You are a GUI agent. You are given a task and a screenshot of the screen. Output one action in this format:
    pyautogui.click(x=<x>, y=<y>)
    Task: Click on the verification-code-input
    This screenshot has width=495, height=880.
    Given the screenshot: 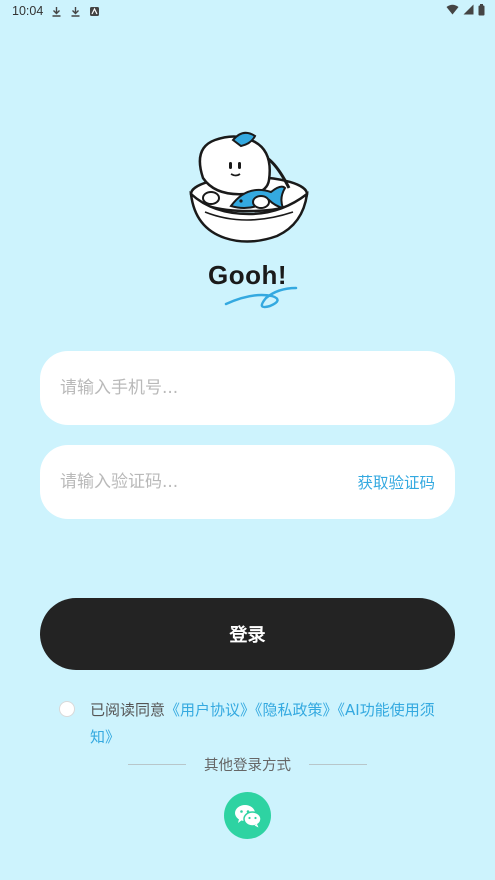 What is the action you would take?
    pyautogui.click(x=209, y=482)
    